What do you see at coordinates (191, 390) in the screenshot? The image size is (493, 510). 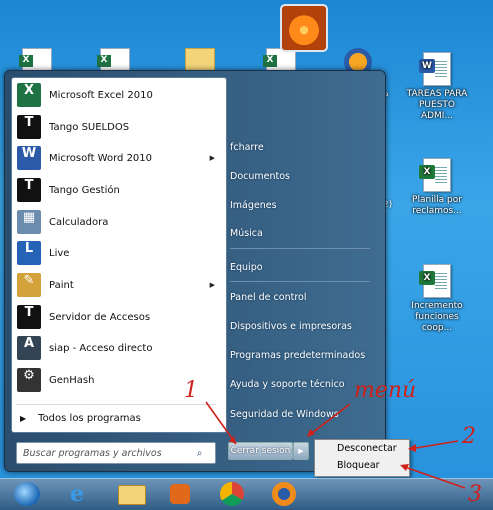 I see `annotation-number-1: 1` at bounding box center [191, 390].